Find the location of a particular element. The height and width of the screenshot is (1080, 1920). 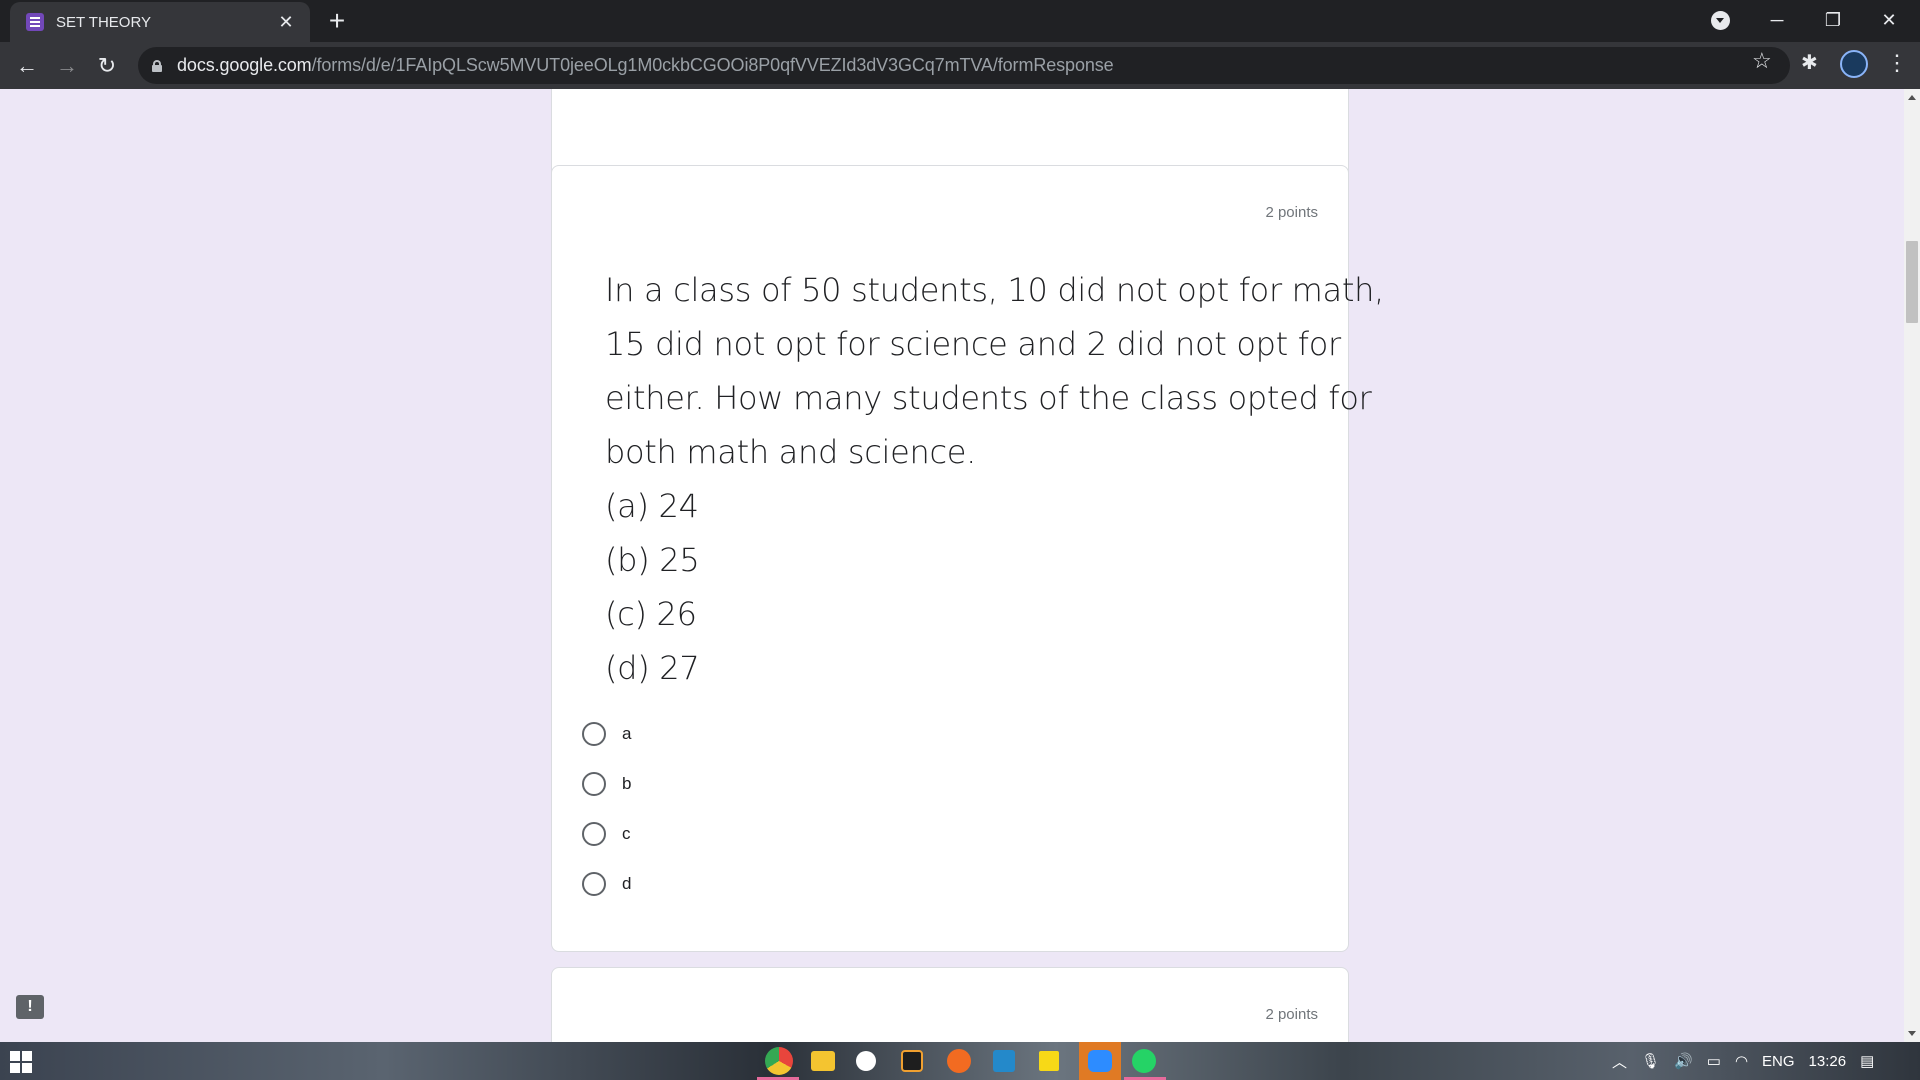

url-host: docs.google.com is located at coordinates (244, 65).